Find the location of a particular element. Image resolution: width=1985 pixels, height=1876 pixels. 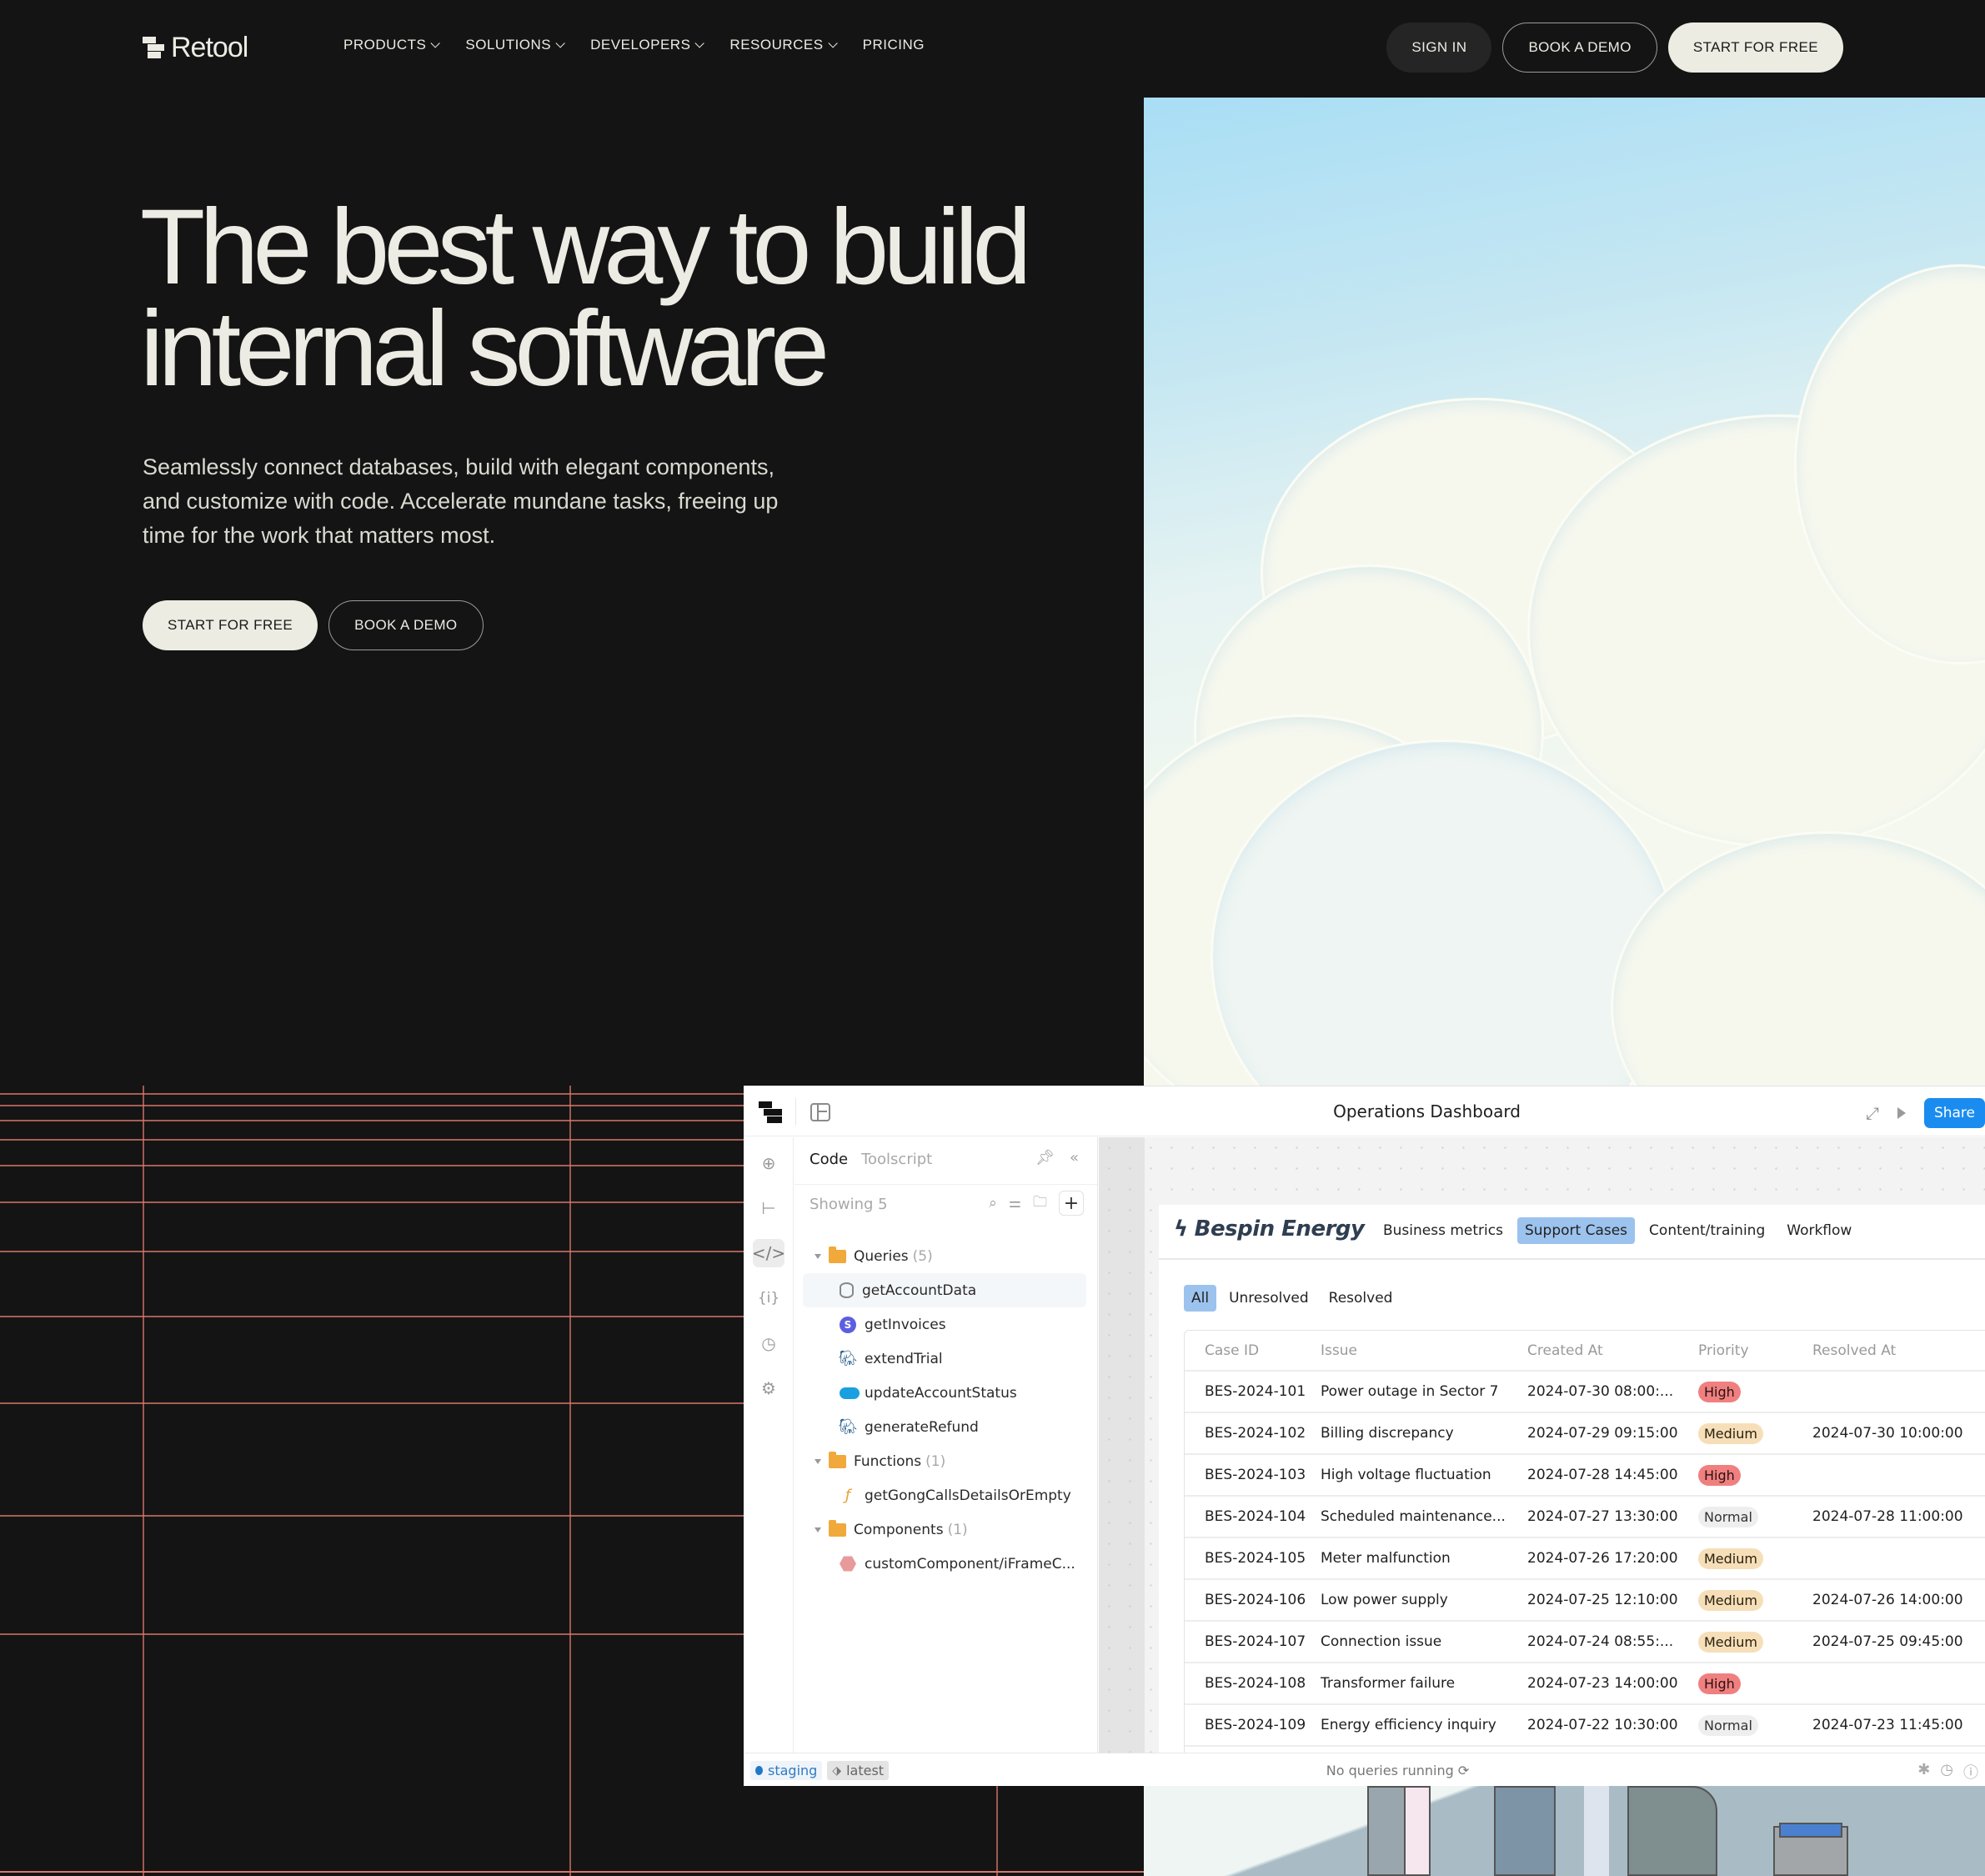

share-button: Share is located at coordinates (1954, 1113).